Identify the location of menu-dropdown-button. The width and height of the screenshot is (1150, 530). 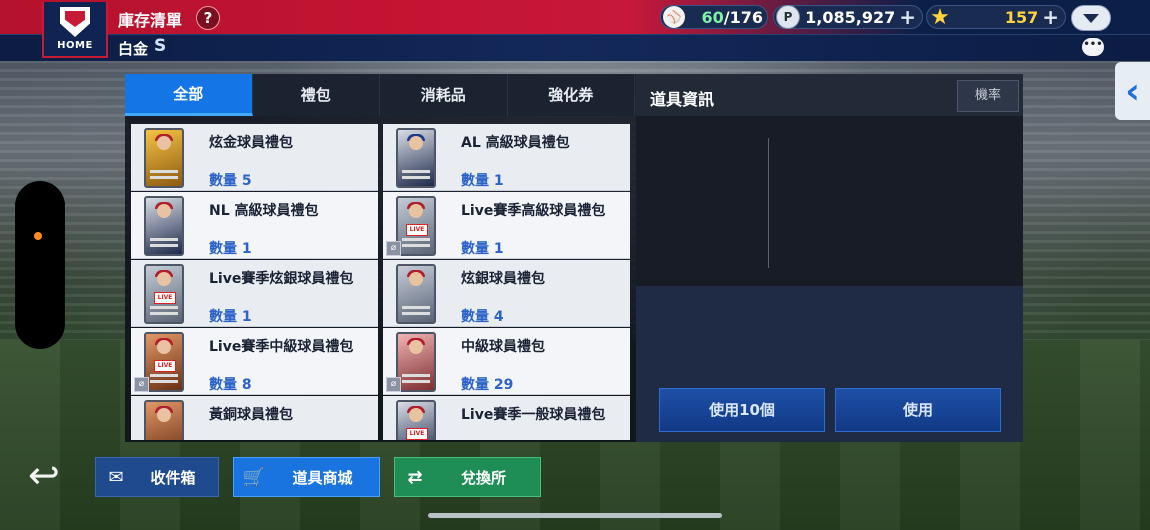
(1091, 18).